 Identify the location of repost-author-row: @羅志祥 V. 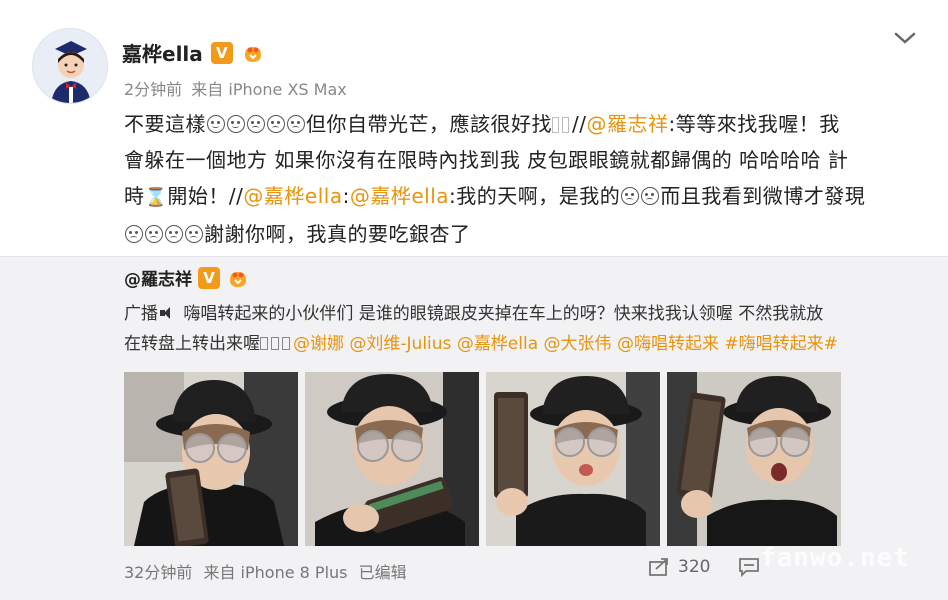
(187, 277).